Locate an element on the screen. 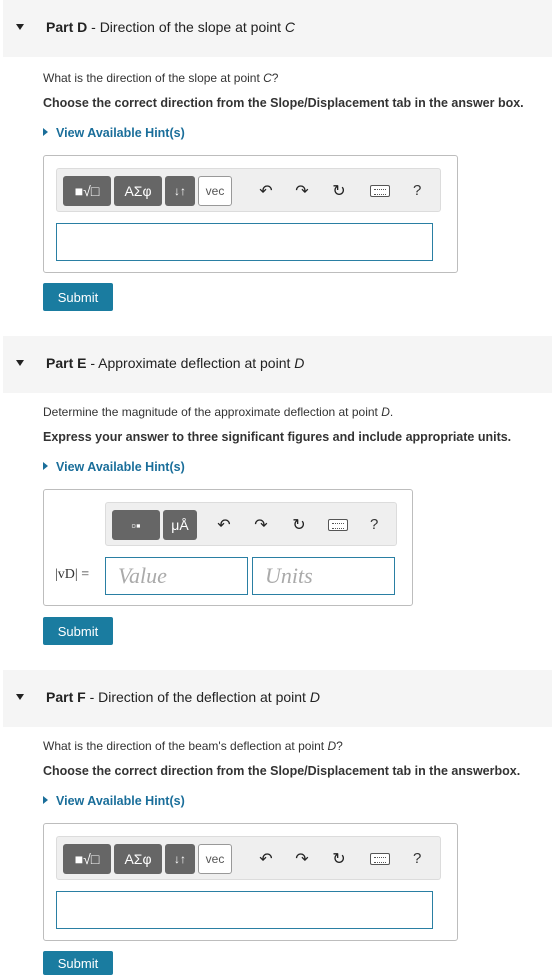 The width and height of the screenshot is (552, 975). part-e-hint-link: View Available Hint(s) is located at coordinates (114, 467).